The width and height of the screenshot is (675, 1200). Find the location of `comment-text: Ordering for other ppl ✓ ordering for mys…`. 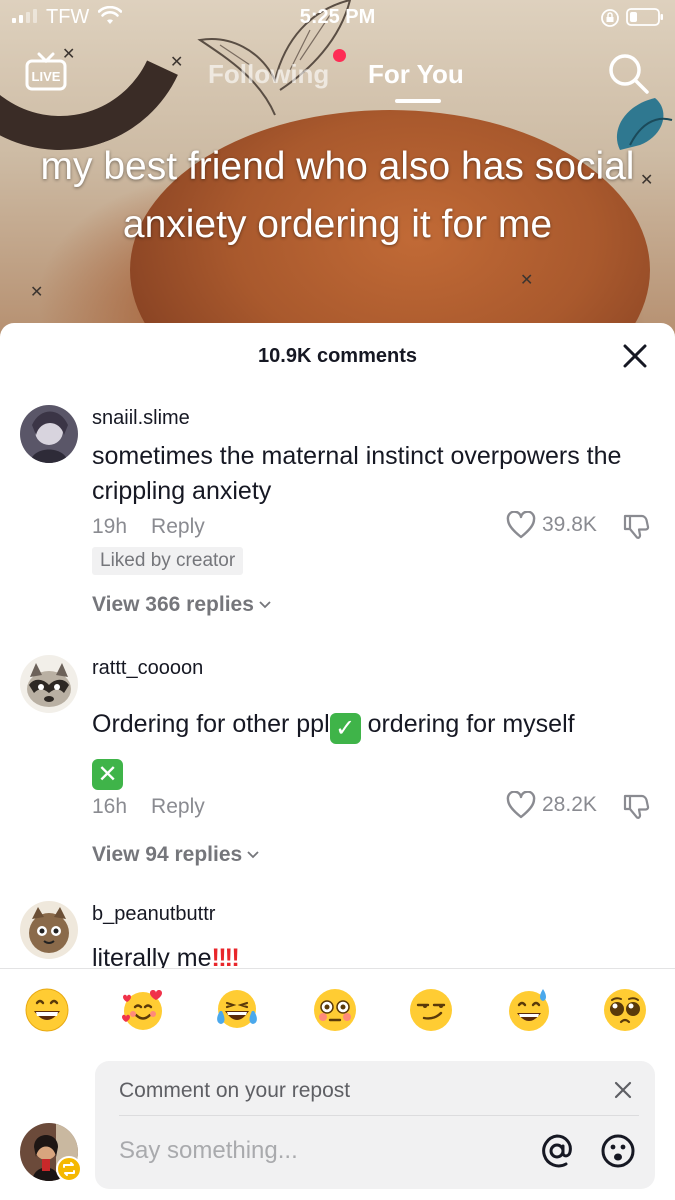

comment-text: Ordering for other ppl ✓ ordering for mys… is located at coordinates (367, 749).